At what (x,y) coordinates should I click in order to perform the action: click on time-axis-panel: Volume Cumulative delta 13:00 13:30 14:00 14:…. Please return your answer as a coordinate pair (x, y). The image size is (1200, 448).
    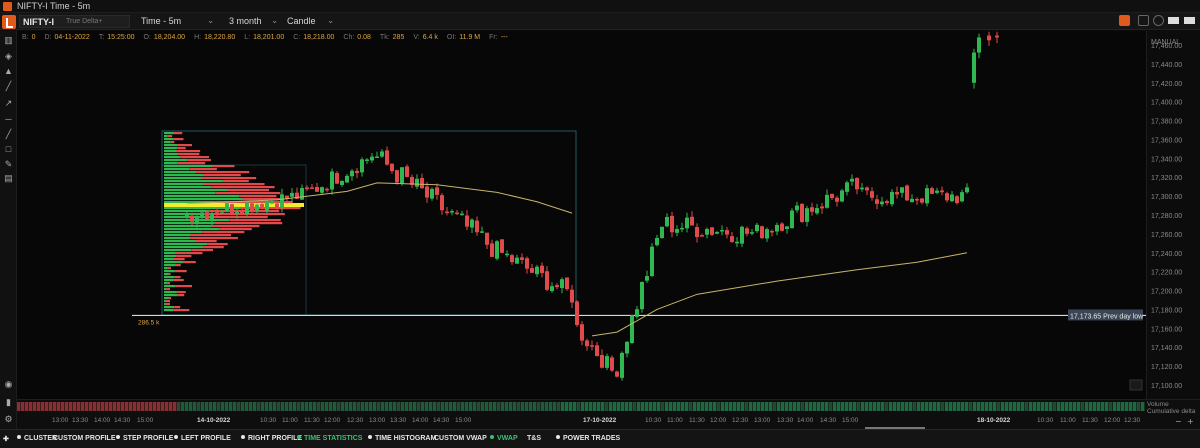
    Looking at the image, I should click on (608, 414).